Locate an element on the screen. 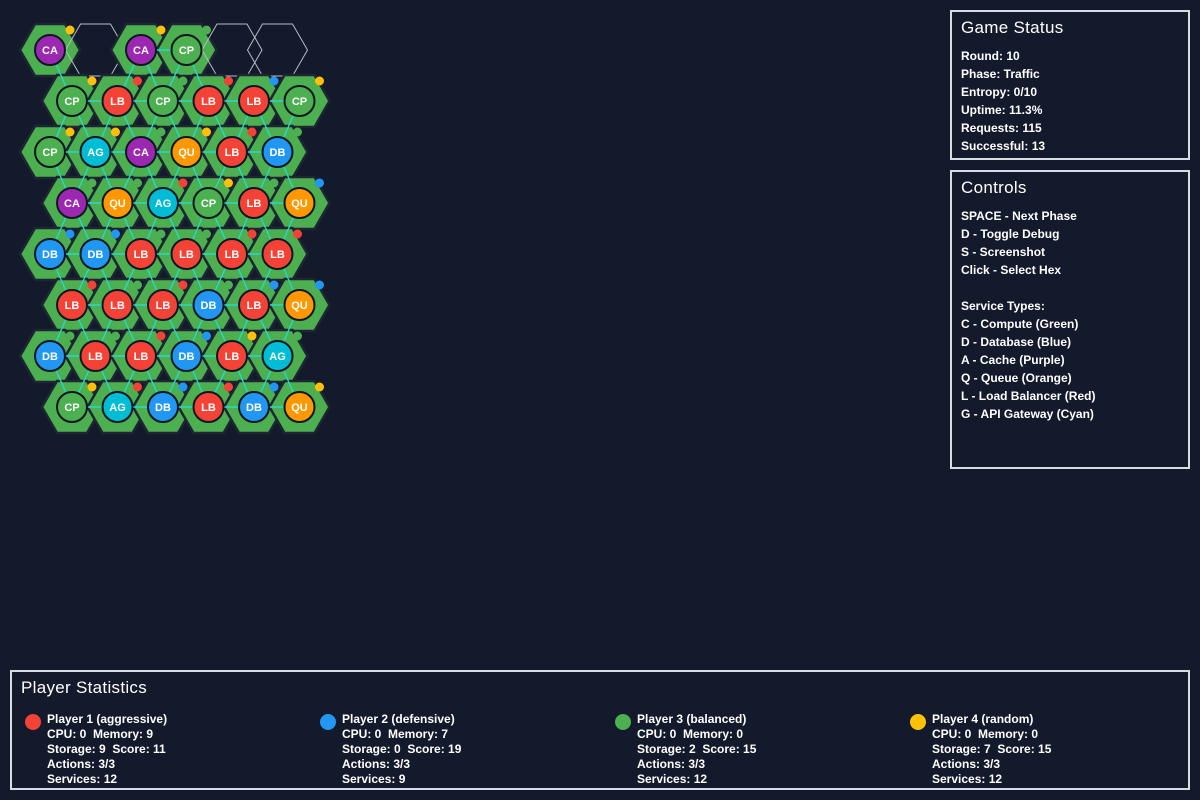 This screenshot has height=800, width=1200. uptime-text: Uptime: 11.3% is located at coordinates (1002, 110).